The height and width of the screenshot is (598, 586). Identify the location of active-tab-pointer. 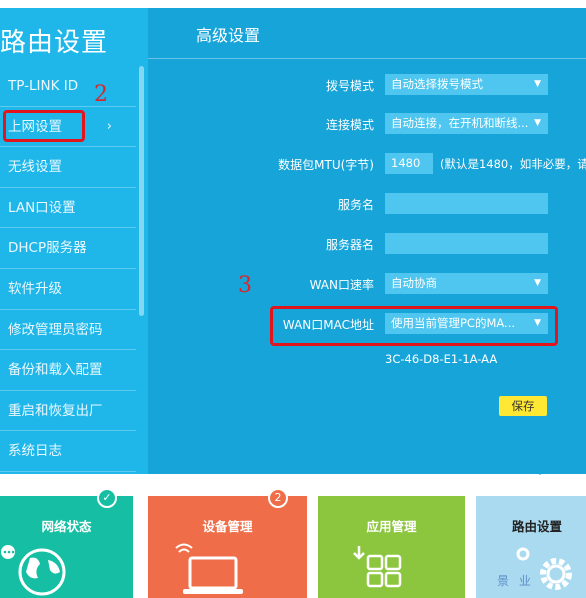
(540, 470).